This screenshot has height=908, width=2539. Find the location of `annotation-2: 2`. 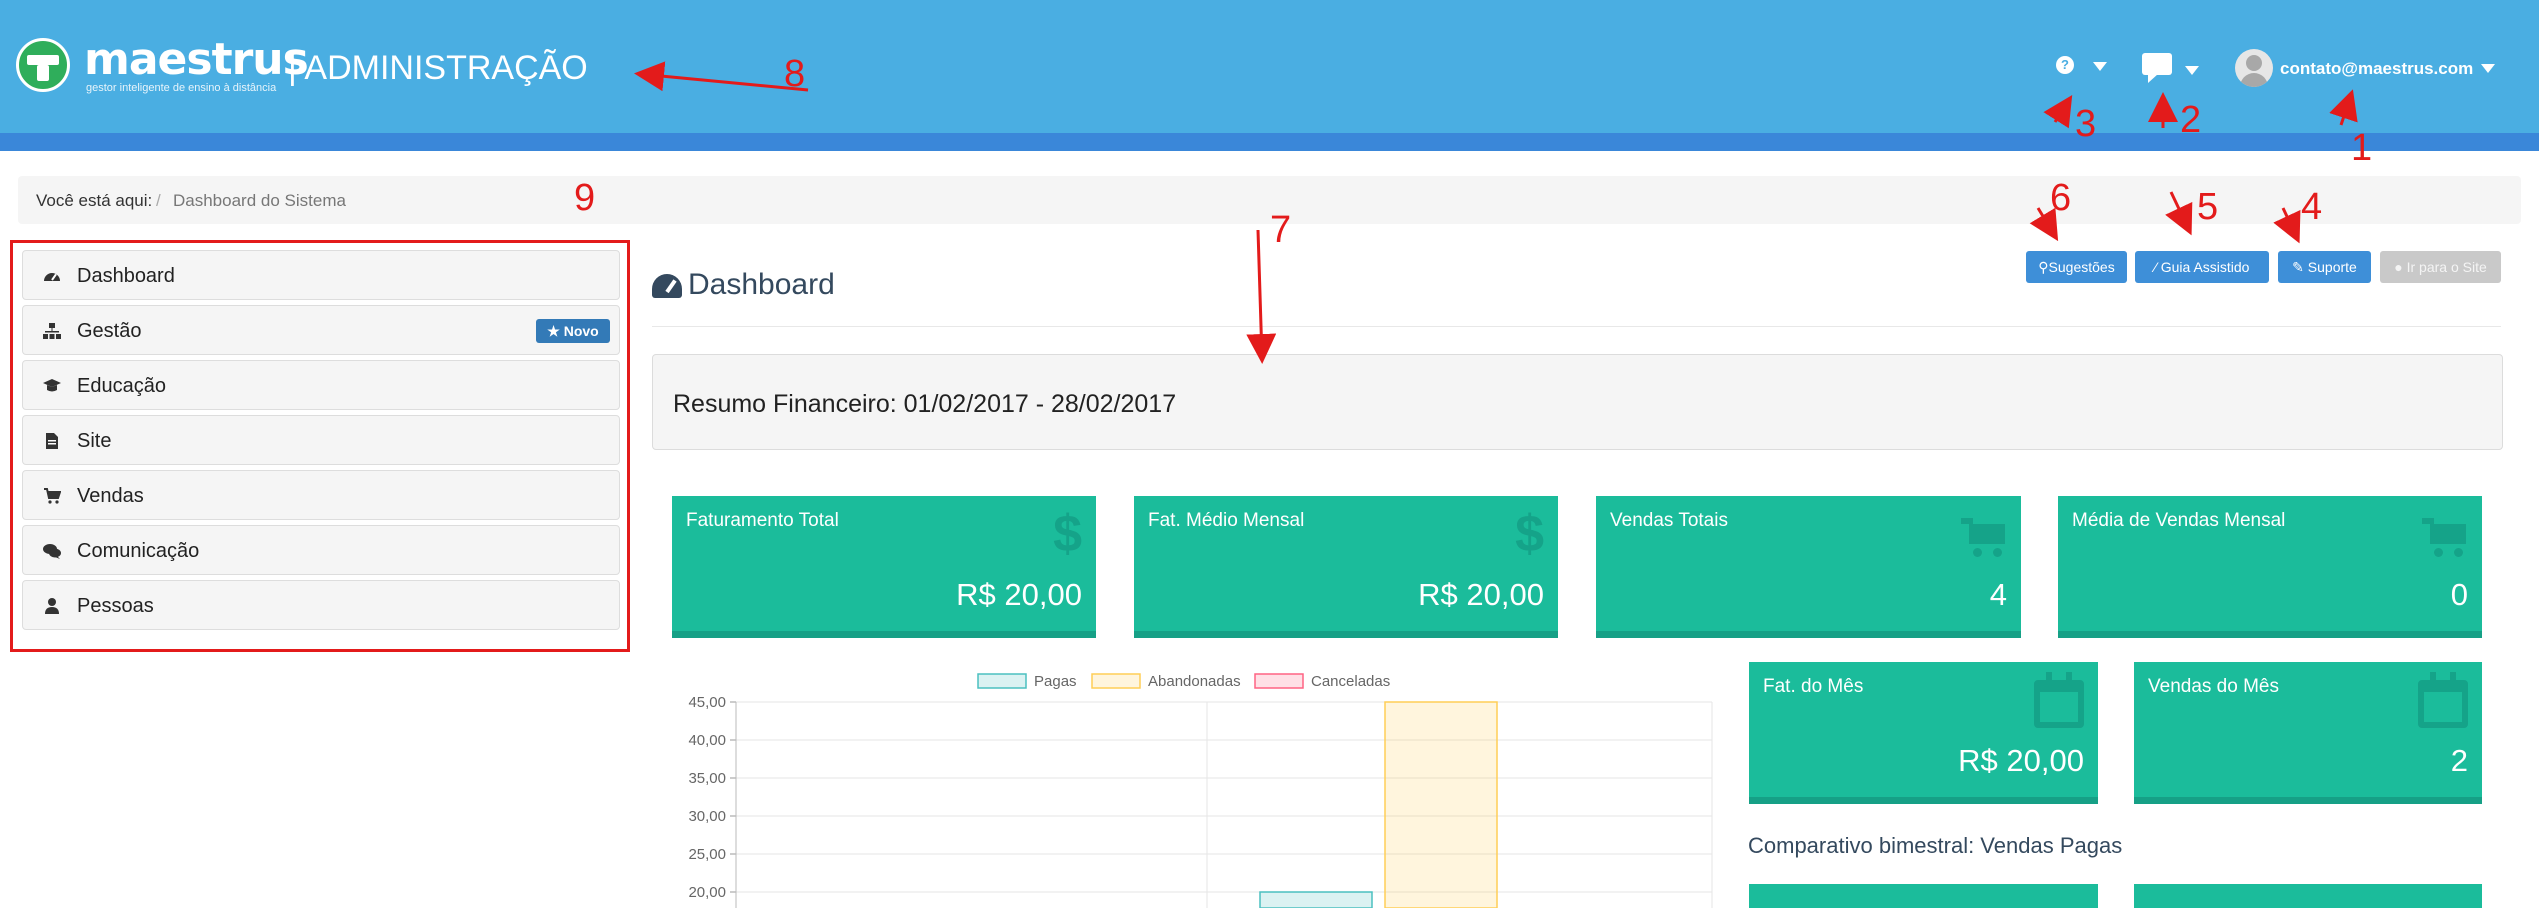

annotation-2: 2 is located at coordinates (2191, 120).